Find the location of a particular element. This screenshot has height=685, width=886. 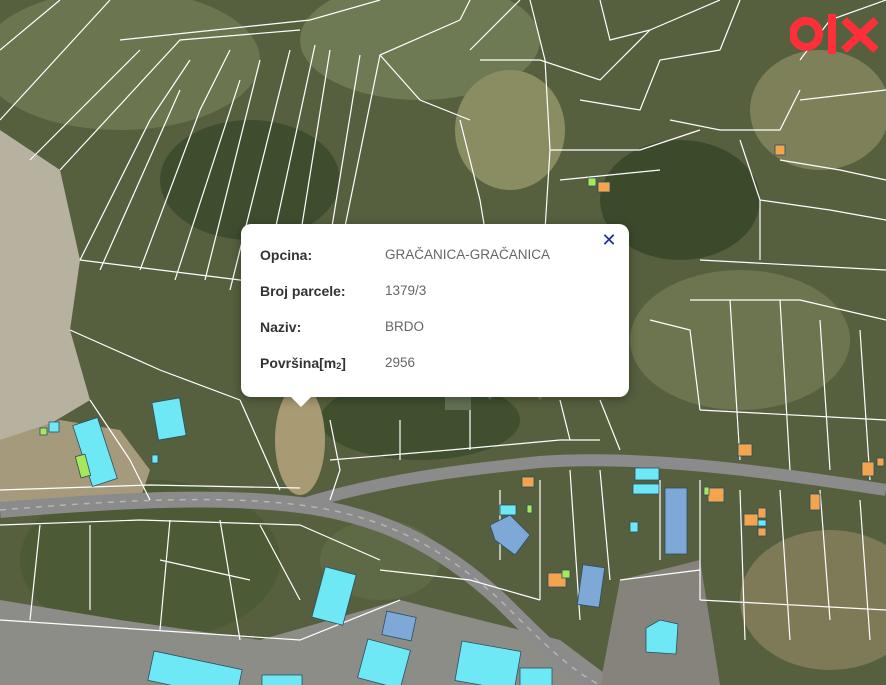

povrsina-value: 2956 is located at coordinates (400, 362).